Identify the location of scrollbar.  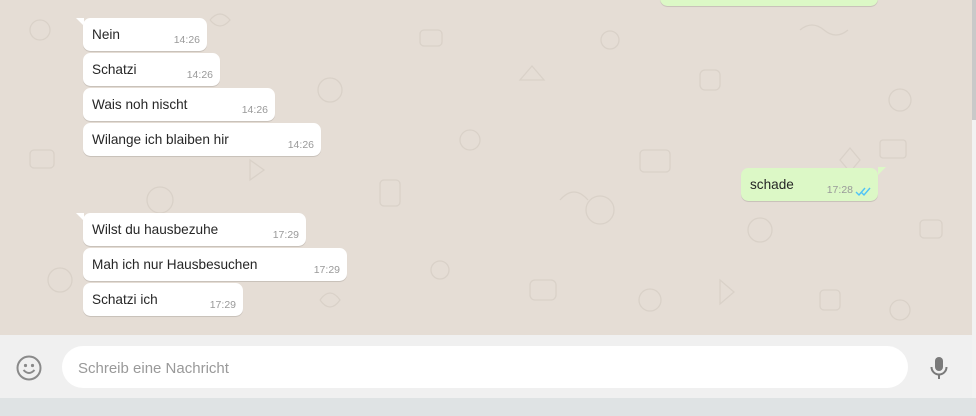
(974, 199).